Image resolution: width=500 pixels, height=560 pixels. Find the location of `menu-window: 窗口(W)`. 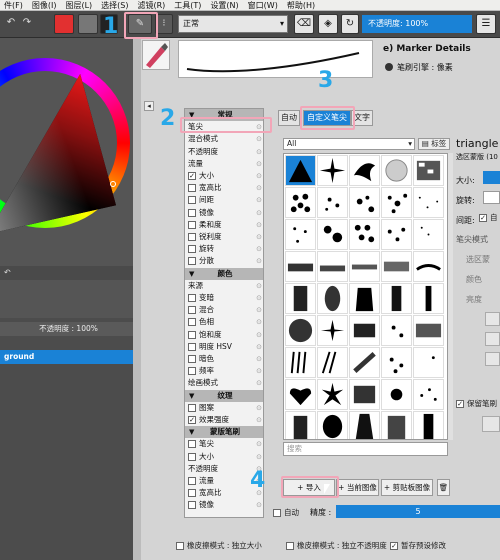

menu-window: 窗口(W) is located at coordinates (263, 5).